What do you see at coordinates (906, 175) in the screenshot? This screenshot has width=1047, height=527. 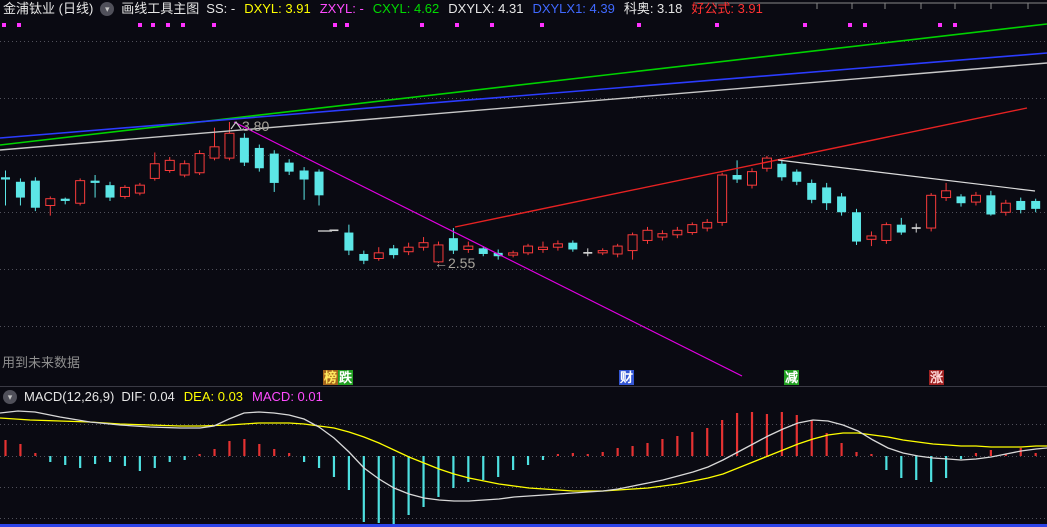 I see `resistance-white` at bounding box center [906, 175].